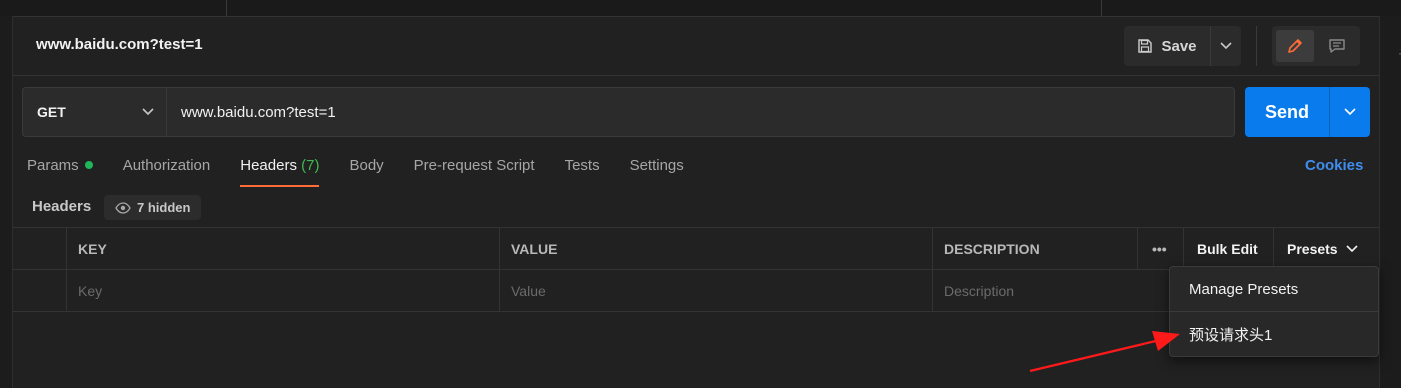 This screenshot has height=388, width=1401. What do you see at coordinates (1316, 46) in the screenshot?
I see `view-mode-toggle` at bounding box center [1316, 46].